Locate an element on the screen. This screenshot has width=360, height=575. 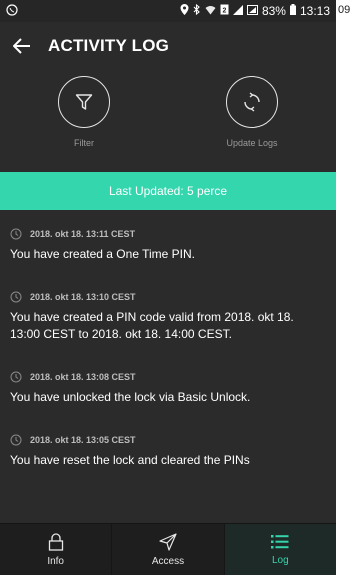
lock-icon is located at coordinates (55, 541).